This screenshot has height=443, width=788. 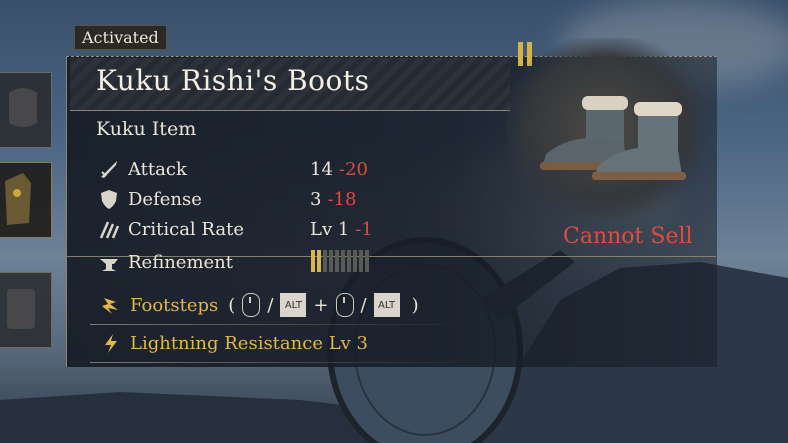 I want to click on stat-delta: -20, so click(x=353, y=169).